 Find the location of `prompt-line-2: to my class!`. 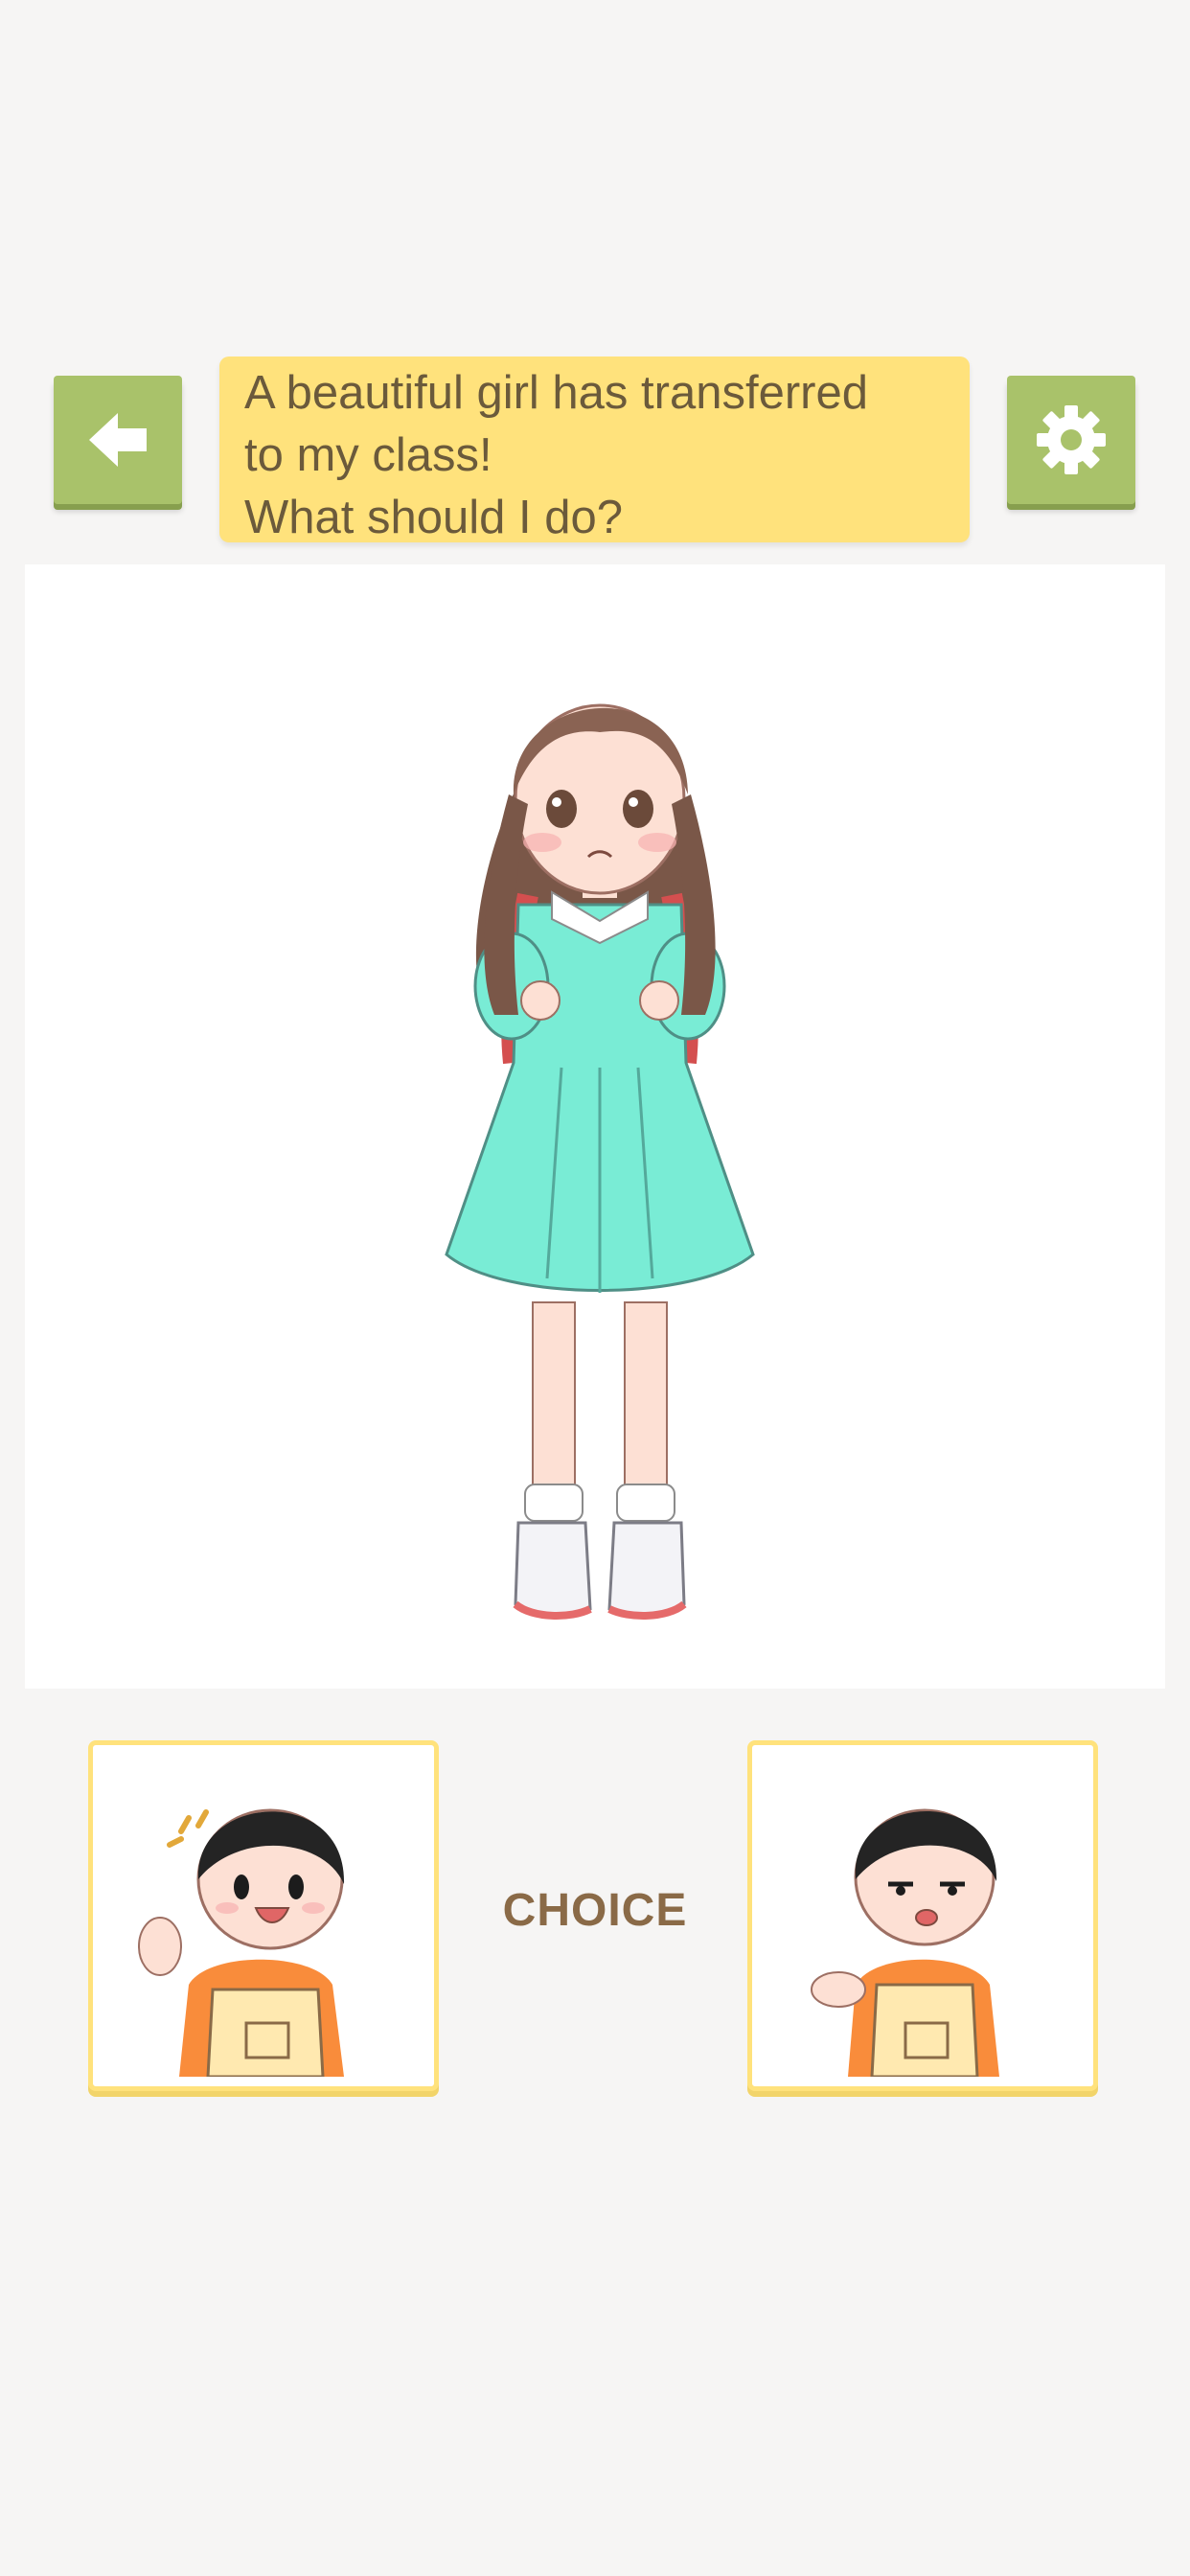

prompt-line-2: to my class! is located at coordinates (368, 455).